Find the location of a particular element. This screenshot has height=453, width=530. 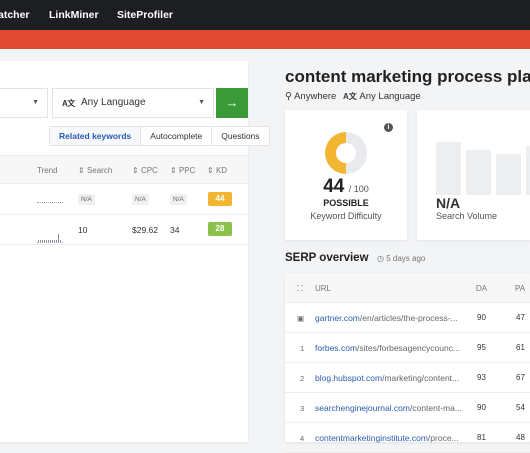

serp-table-header: ⛶ URL DA PA is located at coordinates (407, 288).